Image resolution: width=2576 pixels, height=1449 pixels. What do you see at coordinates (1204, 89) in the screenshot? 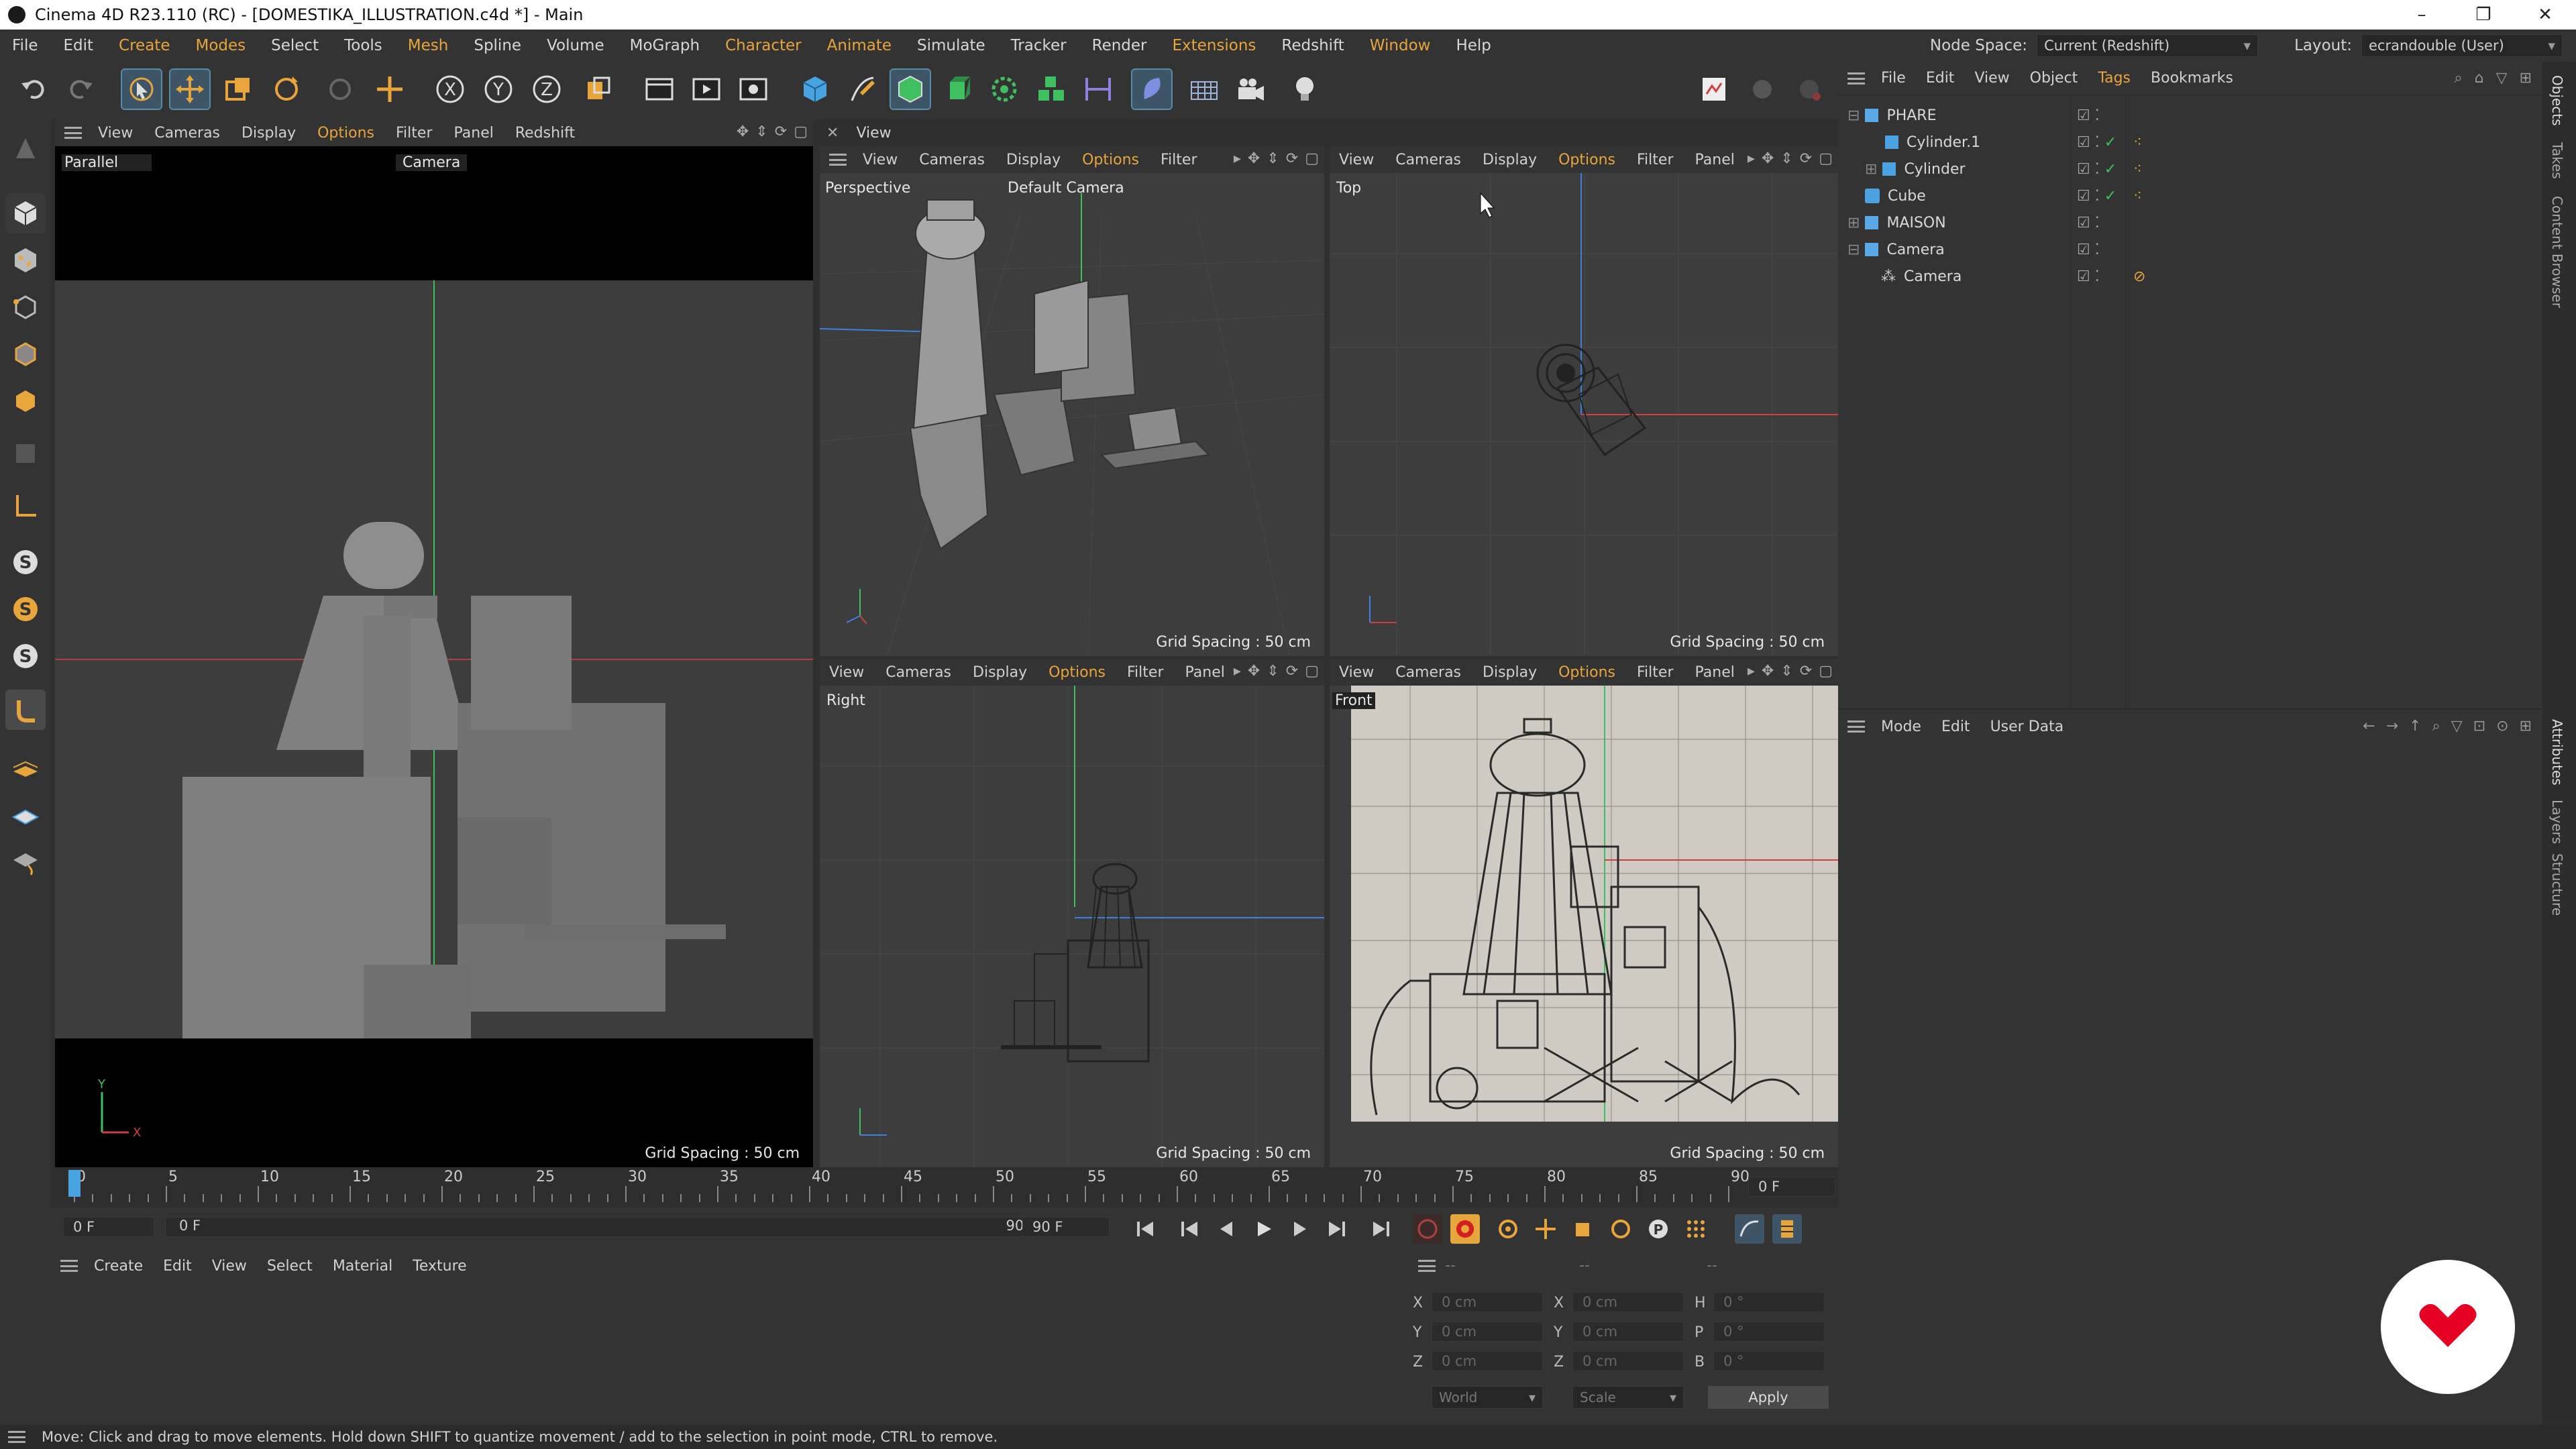
I see `sky-grid-icon` at bounding box center [1204, 89].